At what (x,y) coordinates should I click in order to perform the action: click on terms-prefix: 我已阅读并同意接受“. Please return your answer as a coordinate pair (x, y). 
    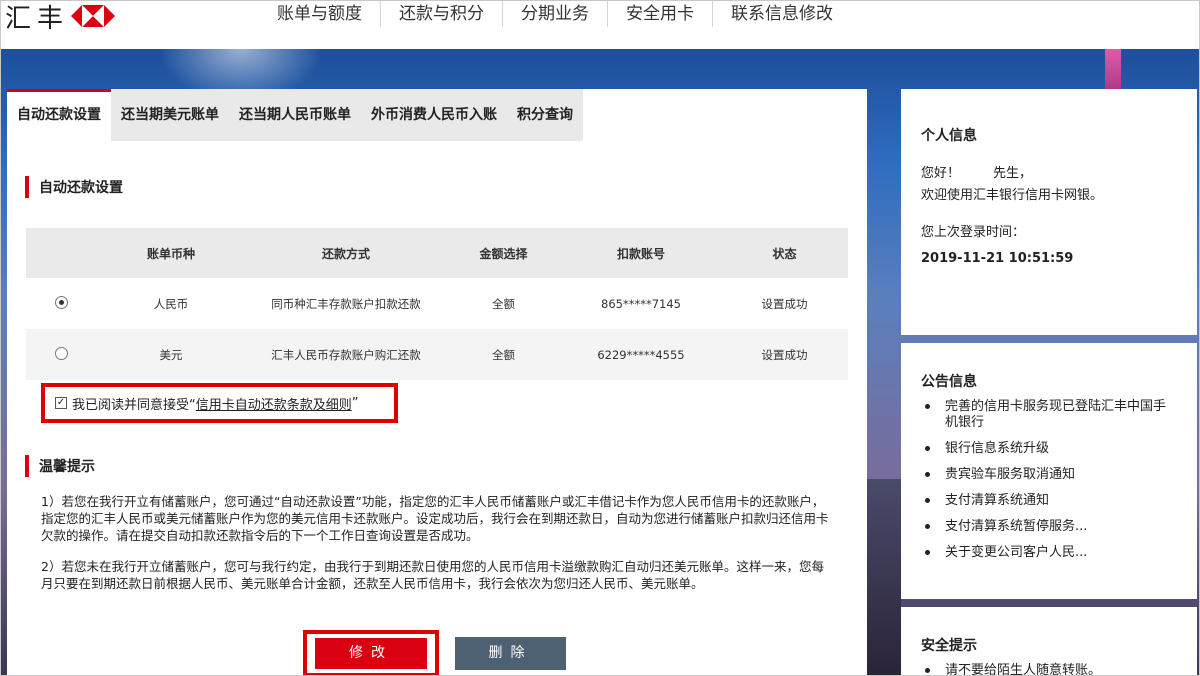
    Looking at the image, I should click on (134, 405).